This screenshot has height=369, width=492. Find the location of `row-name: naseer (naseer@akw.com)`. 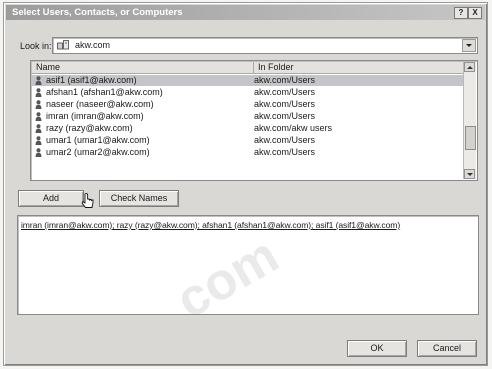

row-name: naseer (naseer@akw.com) is located at coordinates (100, 104).